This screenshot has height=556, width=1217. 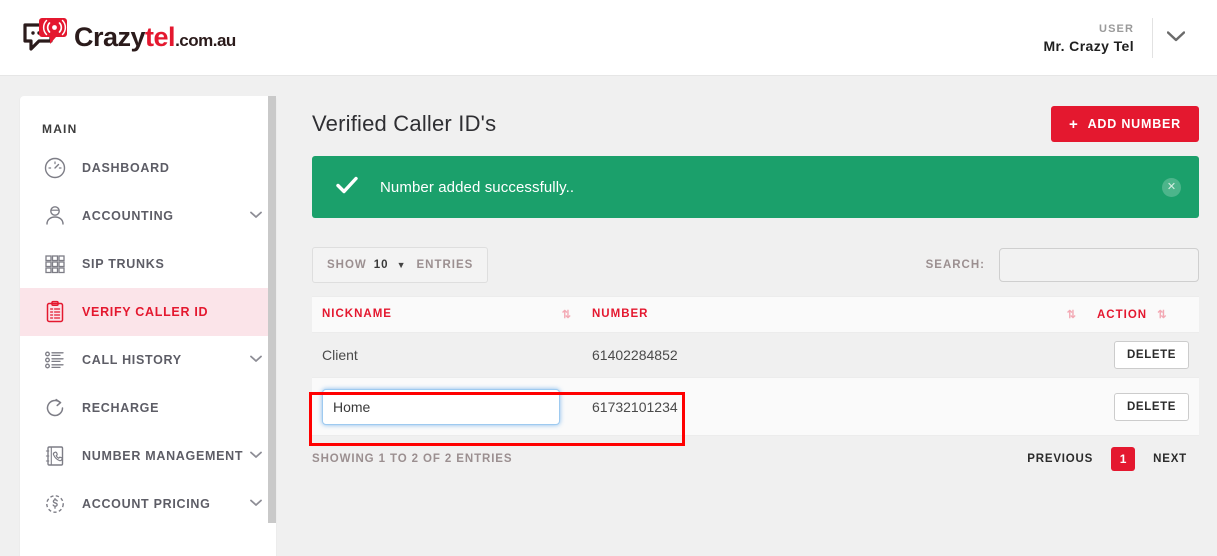 What do you see at coordinates (447, 355) in the screenshot?
I see `cell-nickname: Client` at bounding box center [447, 355].